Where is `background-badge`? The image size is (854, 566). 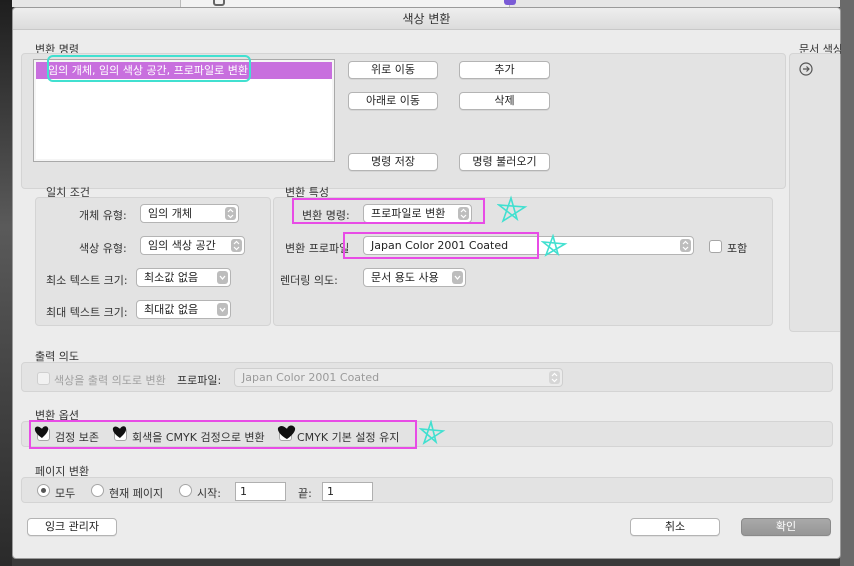
background-badge is located at coordinates (510, 2).